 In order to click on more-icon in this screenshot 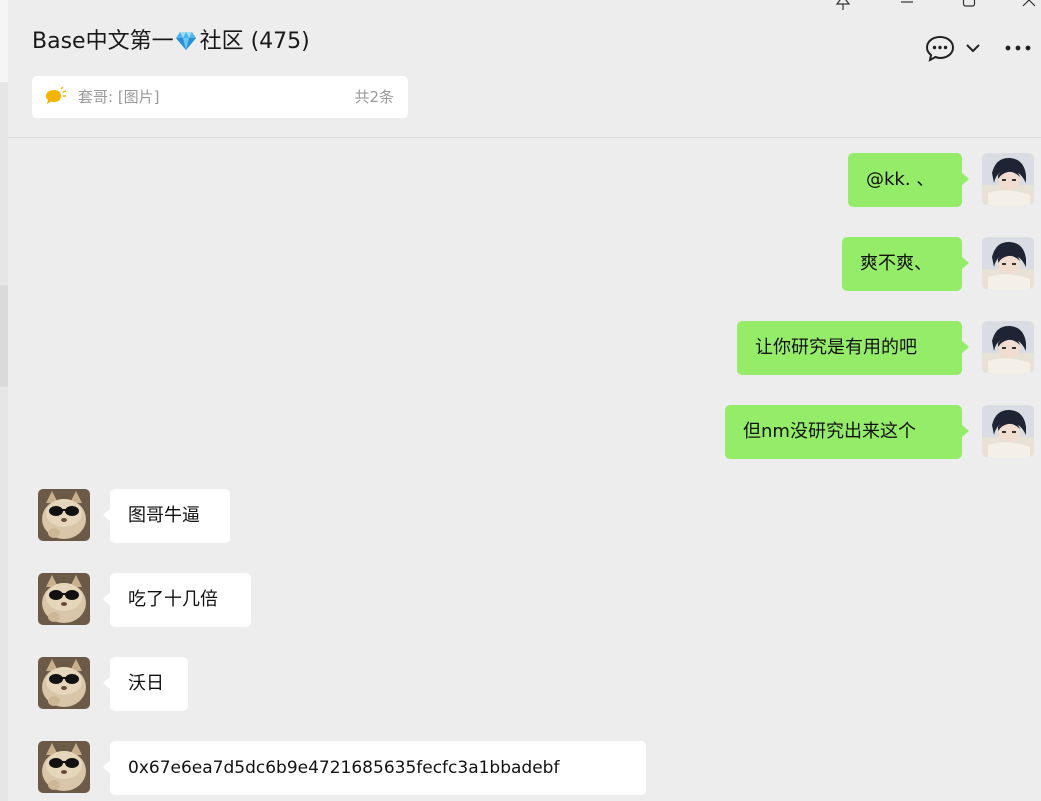, I will do `click(1018, 48)`.